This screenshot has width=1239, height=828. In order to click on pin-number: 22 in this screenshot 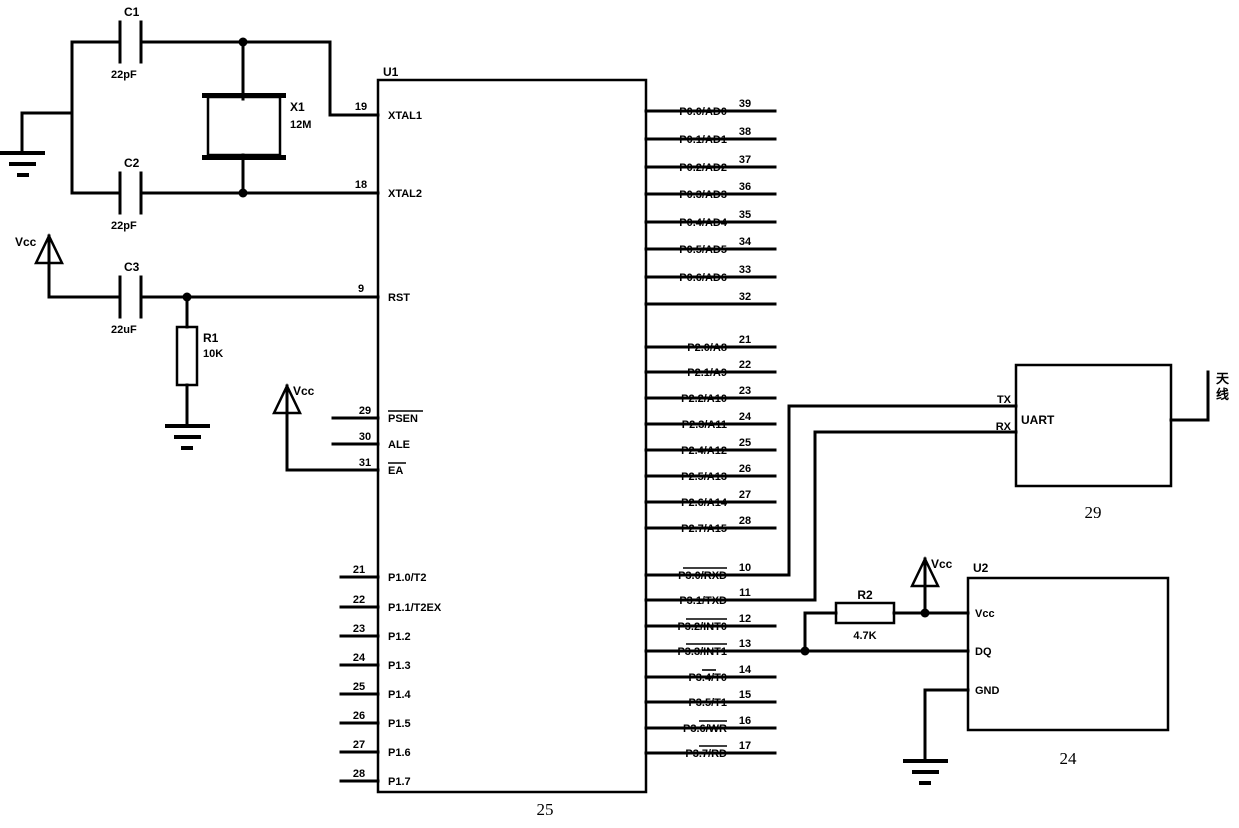, I will do `click(745, 365)`.